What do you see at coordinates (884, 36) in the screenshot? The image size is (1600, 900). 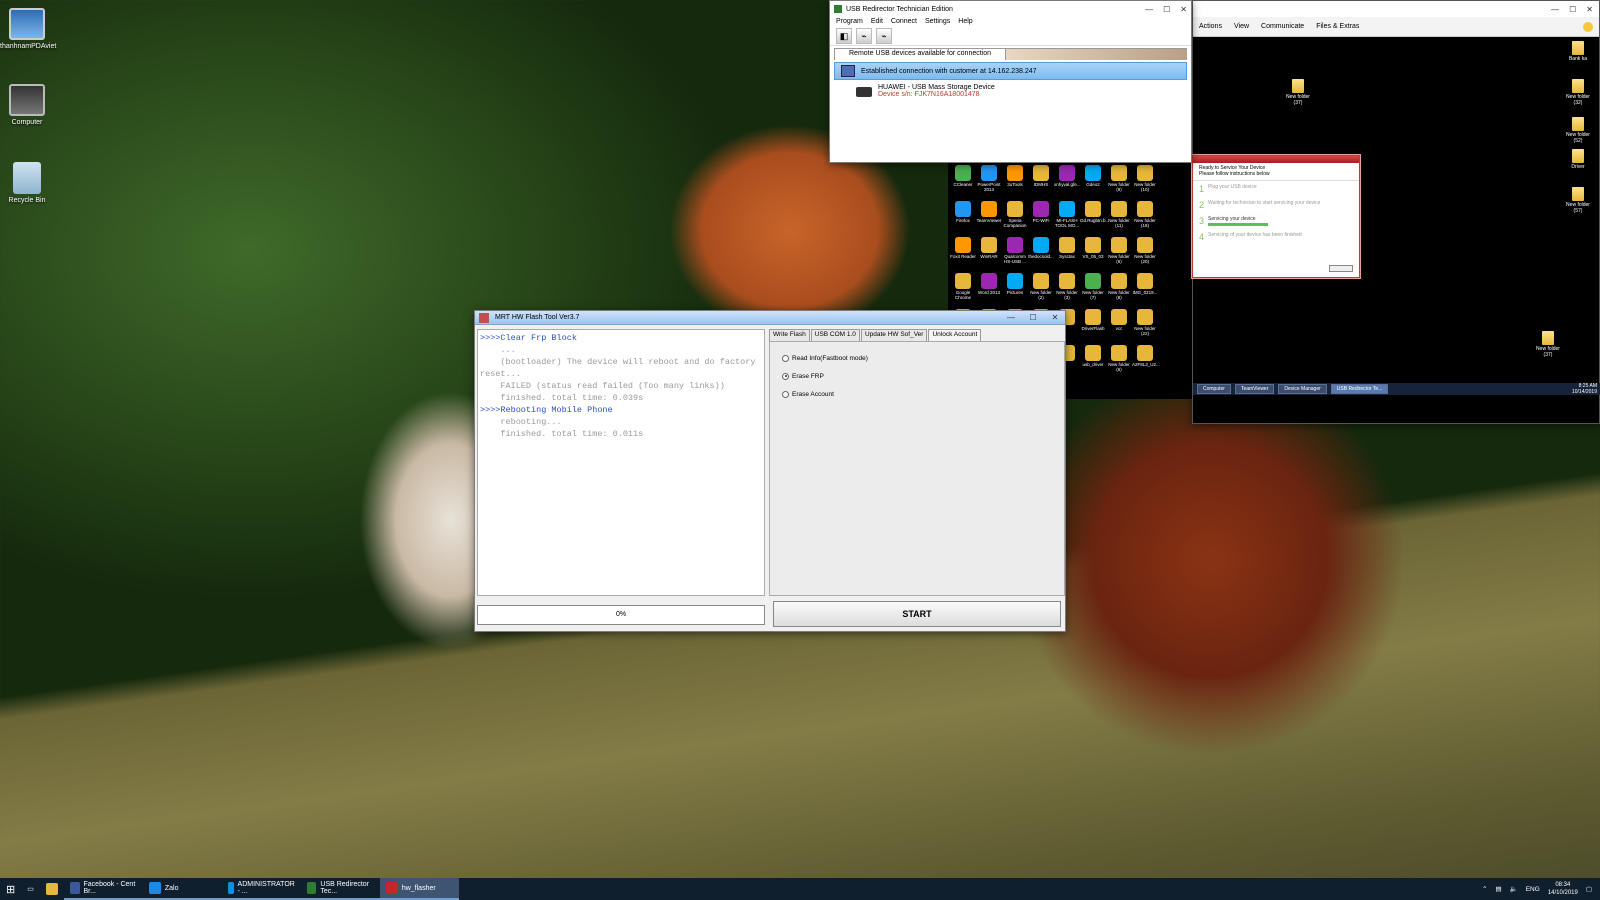 I see `usb-unplug-icon: ⌁` at bounding box center [884, 36].